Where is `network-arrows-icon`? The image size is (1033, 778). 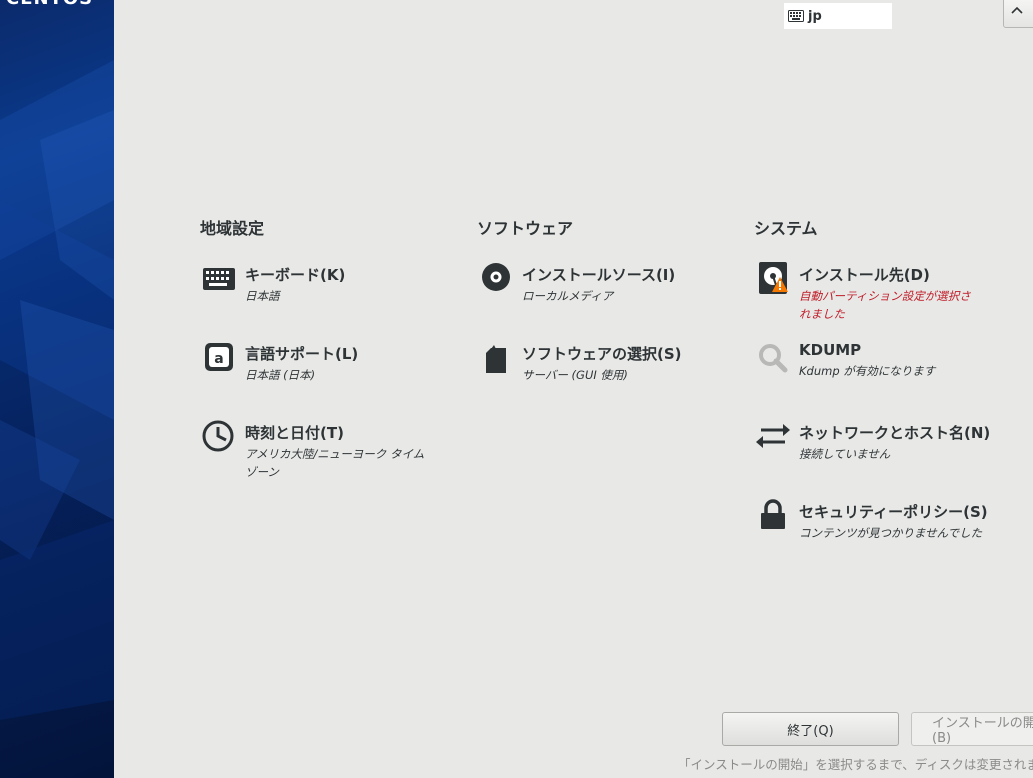
network-arrows-icon is located at coordinates (773, 436).